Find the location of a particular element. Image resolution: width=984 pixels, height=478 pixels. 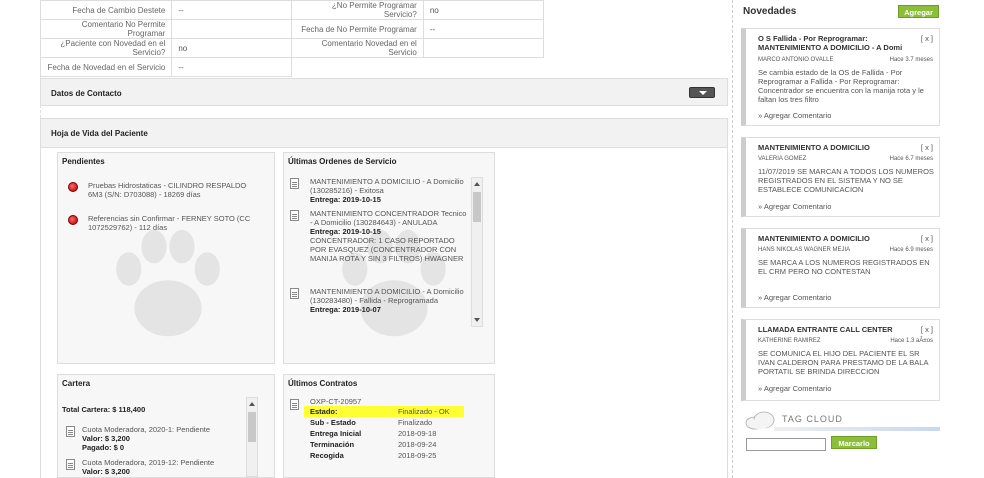

cartera-title: Cartera is located at coordinates (76, 383).